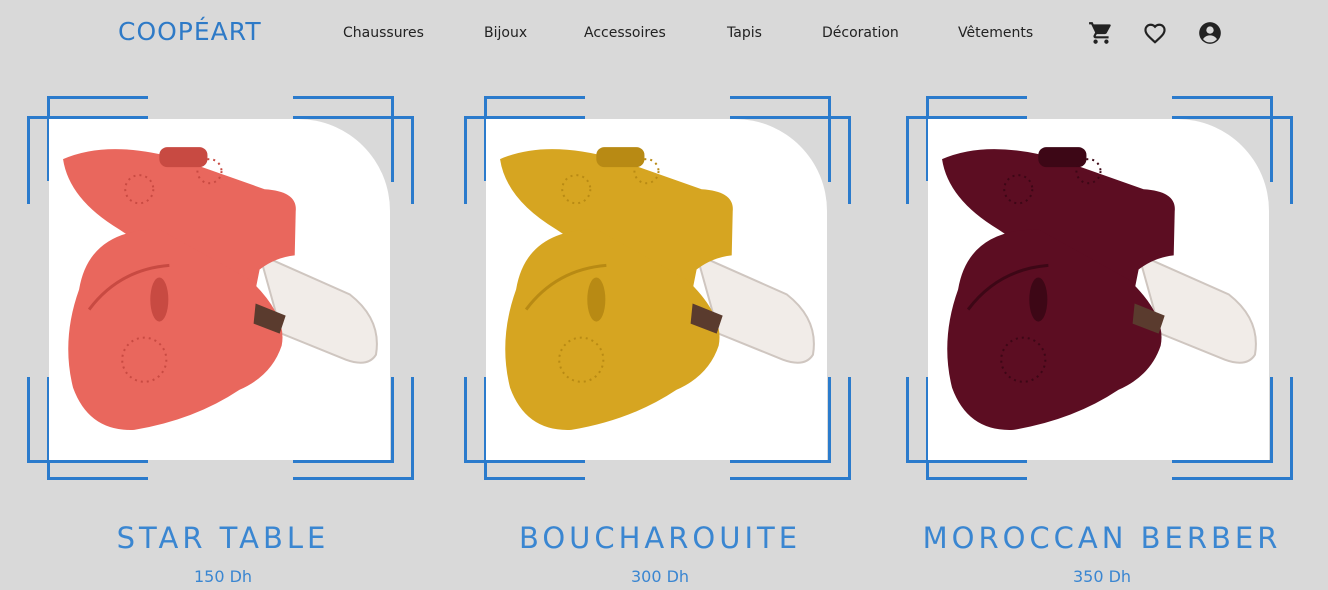  I want to click on nav-decoration: Décoration, so click(860, 33).